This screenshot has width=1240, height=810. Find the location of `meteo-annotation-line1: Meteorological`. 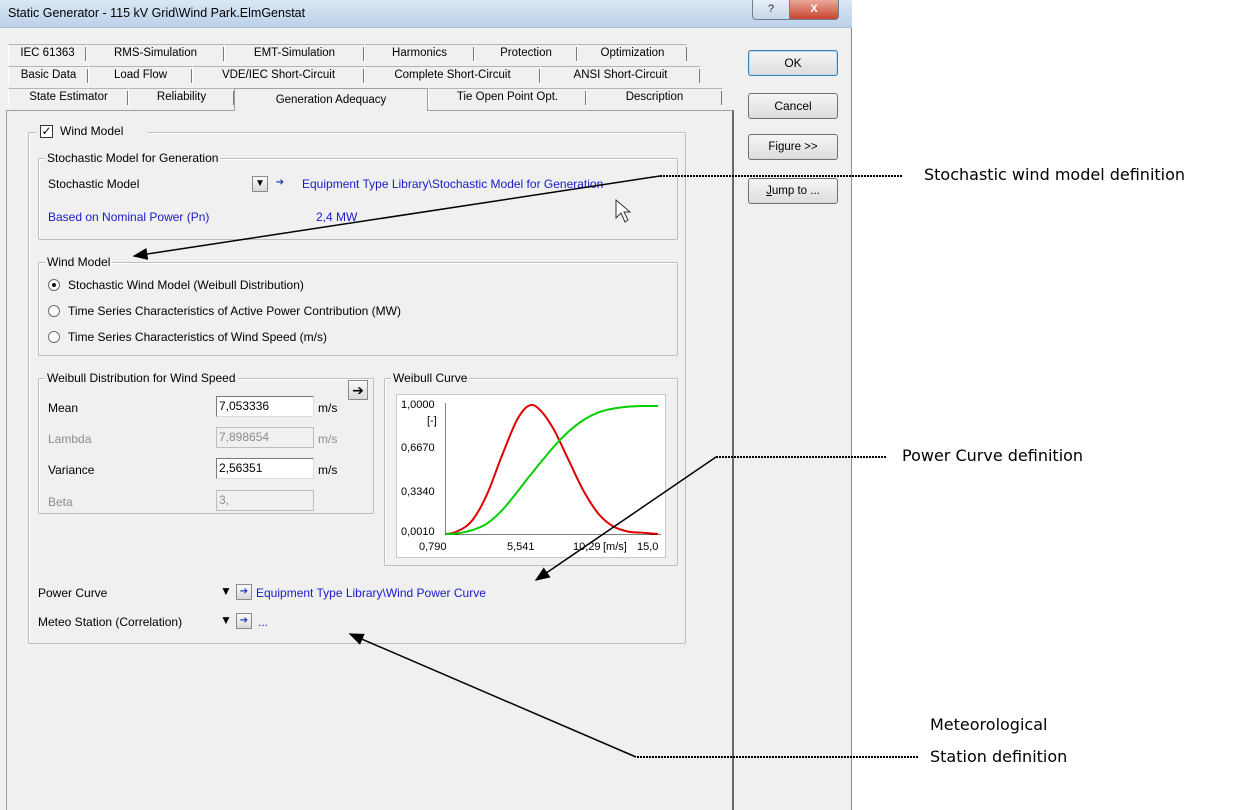

meteo-annotation-line1: Meteorological is located at coordinates (989, 724).